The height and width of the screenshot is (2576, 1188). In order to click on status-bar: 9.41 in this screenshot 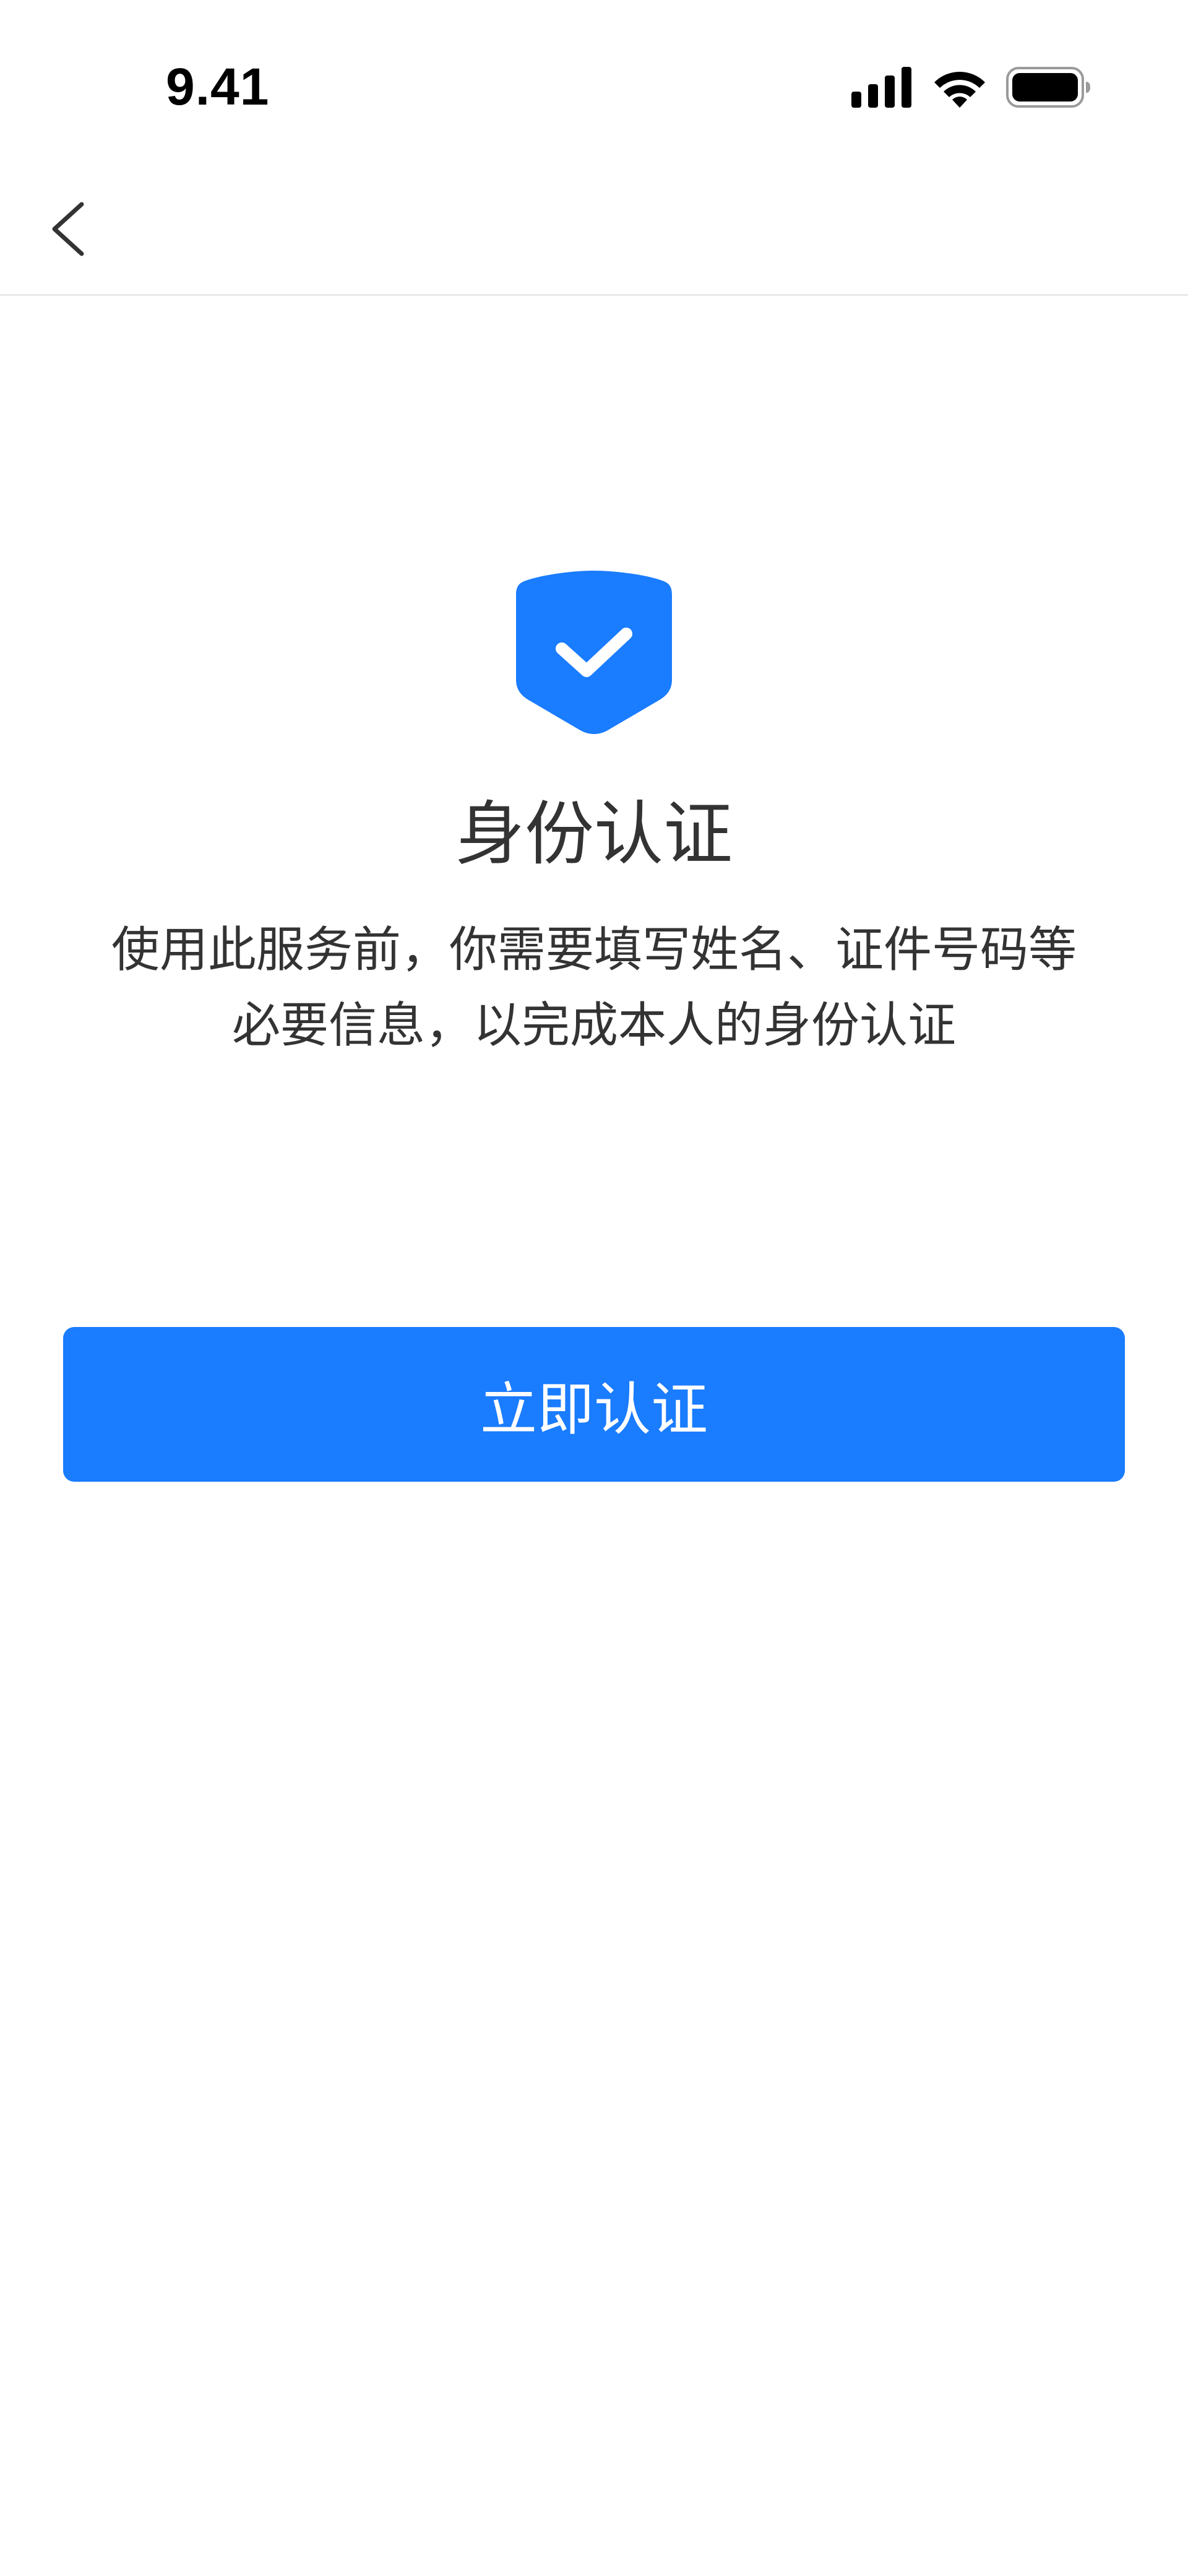, I will do `click(594, 80)`.